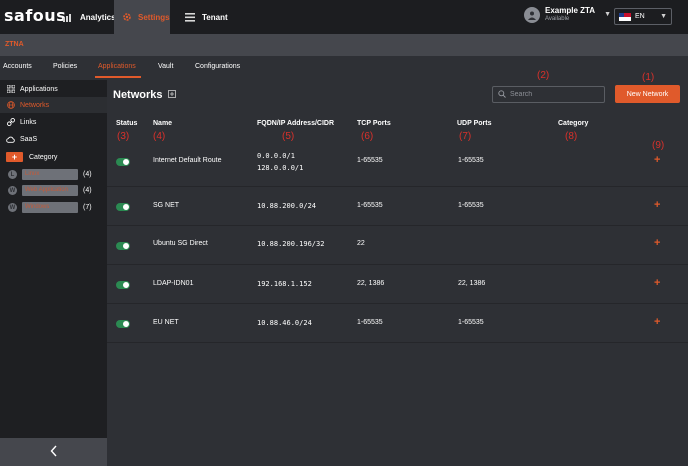 The image size is (688, 466). What do you see at coordinates (571, 136) in the screenshot?
I see `annotation-8: (8)` at bounding box center [571, 136].